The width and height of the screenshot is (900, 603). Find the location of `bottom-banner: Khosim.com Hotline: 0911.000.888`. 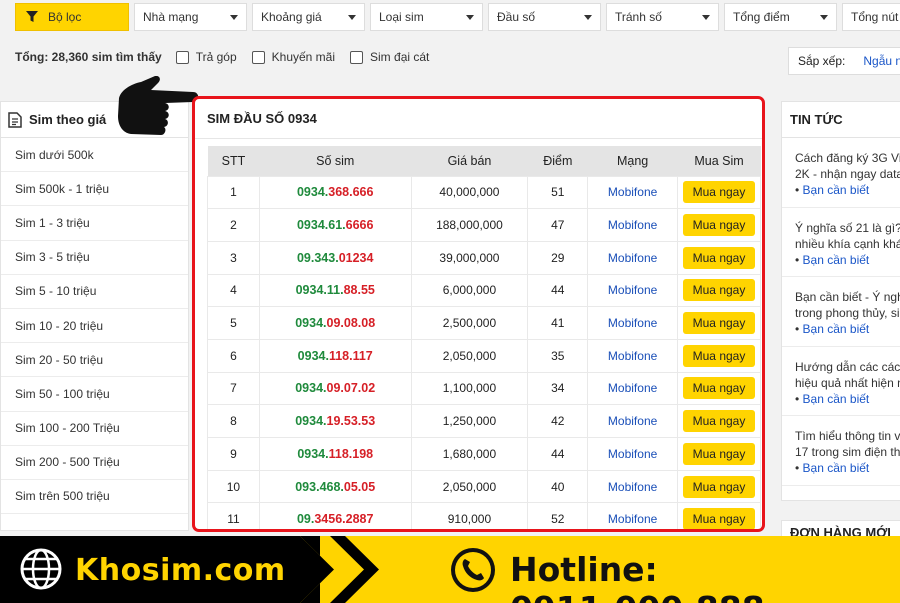

bottom-banner: Khosim.com Hotline: 0911.000.888 is located at coordinates (450, 569).